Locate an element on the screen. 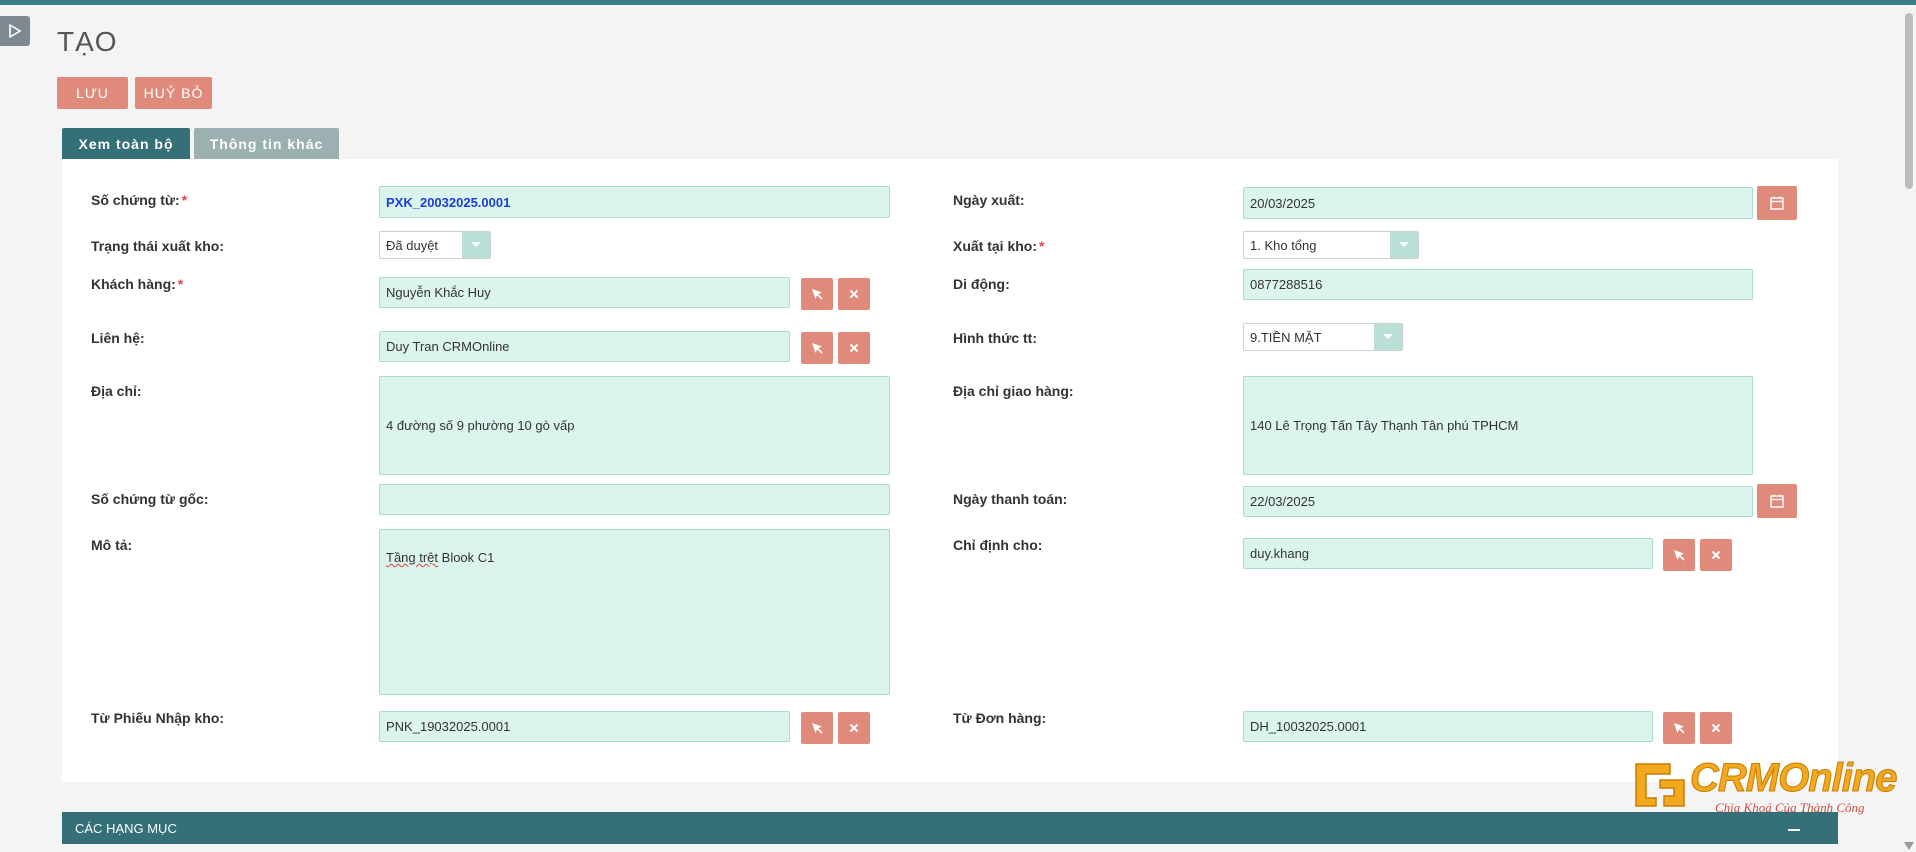  save-button: LƯU is located at coordinates (92, 93).